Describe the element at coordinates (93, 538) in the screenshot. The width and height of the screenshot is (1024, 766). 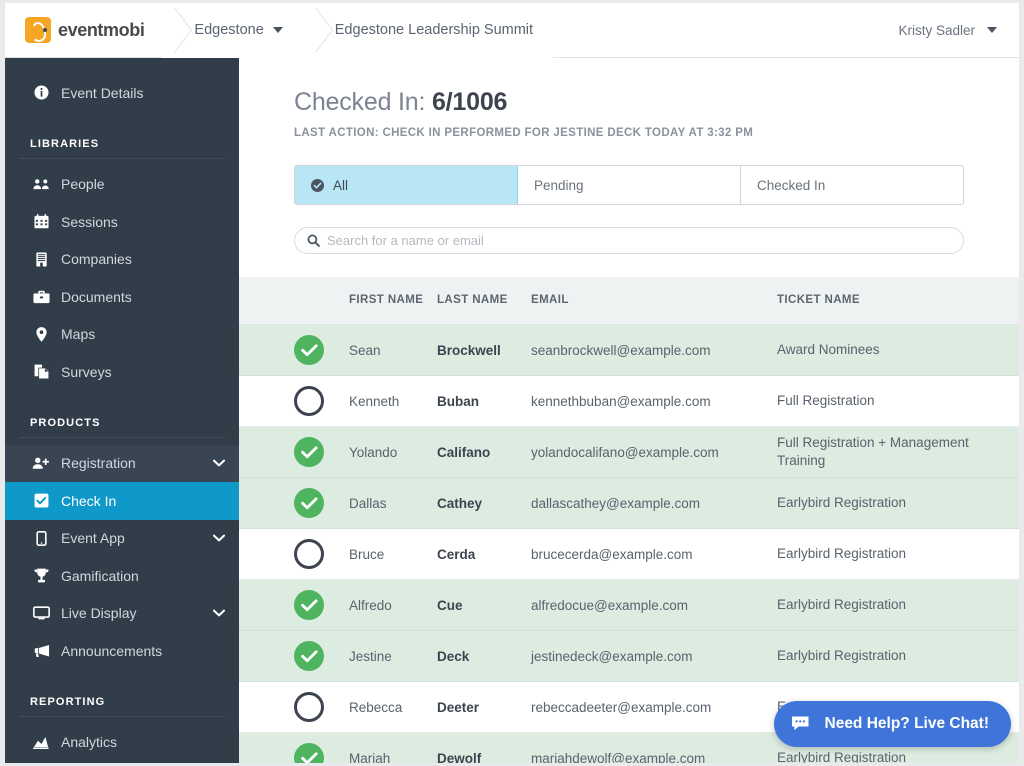
I see `sidebar-item-label: Event App` at that location.